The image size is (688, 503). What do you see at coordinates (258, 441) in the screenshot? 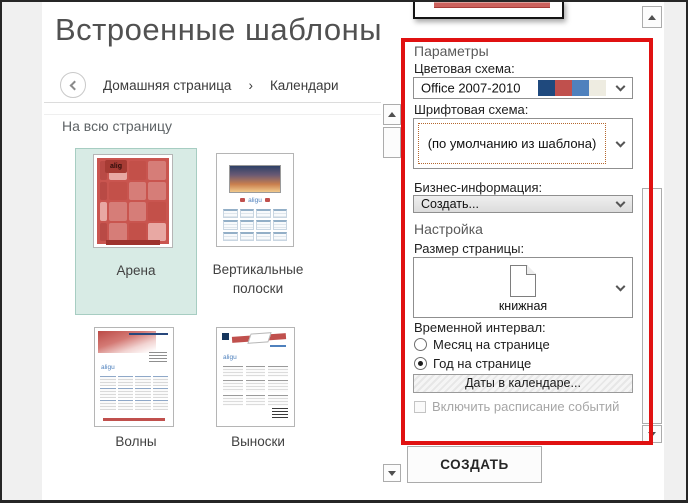
I see `template-name: Выноски` at bounding box center [258, 441].